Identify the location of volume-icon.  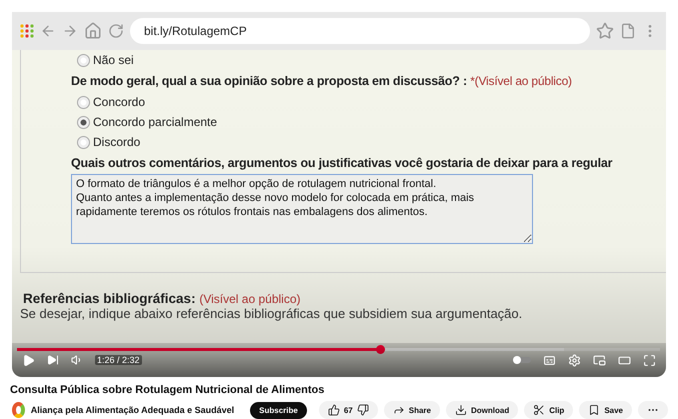
(77, 360).